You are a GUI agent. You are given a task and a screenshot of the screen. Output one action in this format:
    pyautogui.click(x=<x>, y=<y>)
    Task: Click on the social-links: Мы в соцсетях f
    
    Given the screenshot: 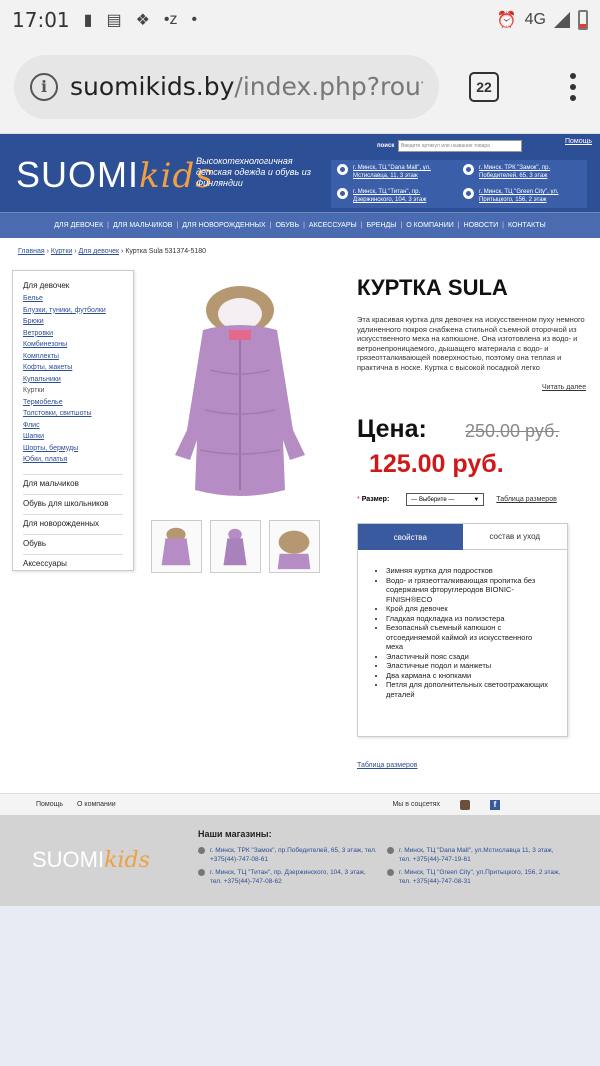 What is the action you would take?
    pyautogui.click(x=453, y=804)
    